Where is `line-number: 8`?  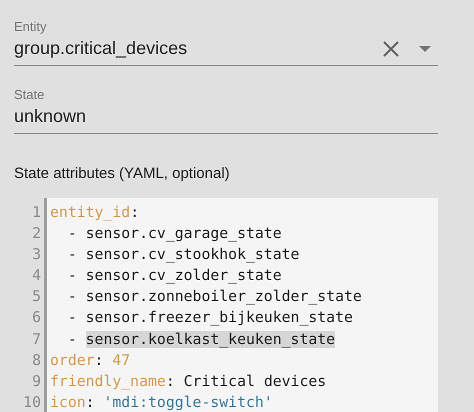
line-number: 8 is located at coordinates (36, 360).